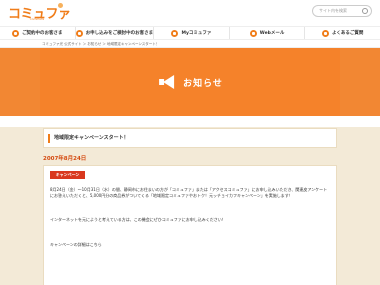 The width and height of the screenshot is (380, 285). Describe the element at coordinates (175, 33) in the screenshot. I see `my-icon` at that location.